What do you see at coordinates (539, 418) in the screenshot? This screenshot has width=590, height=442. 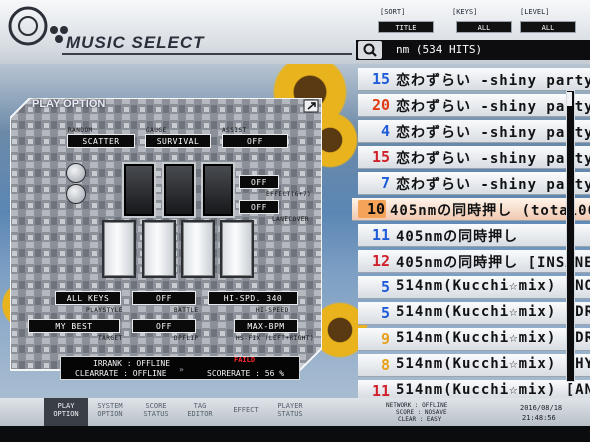 I see `time-text: 21:48:56` at bounding box center [539, 418].